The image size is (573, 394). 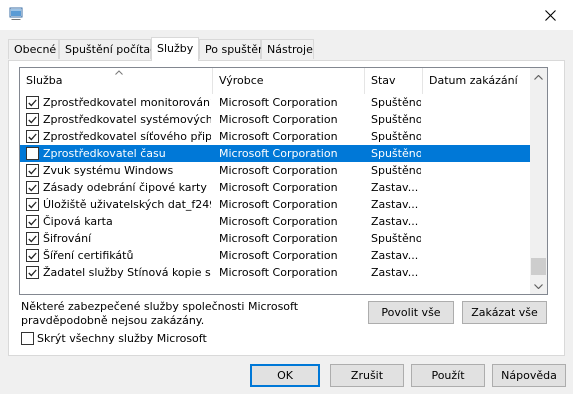 I want to click on chevron-down-icon, so click(x=538, y=285).